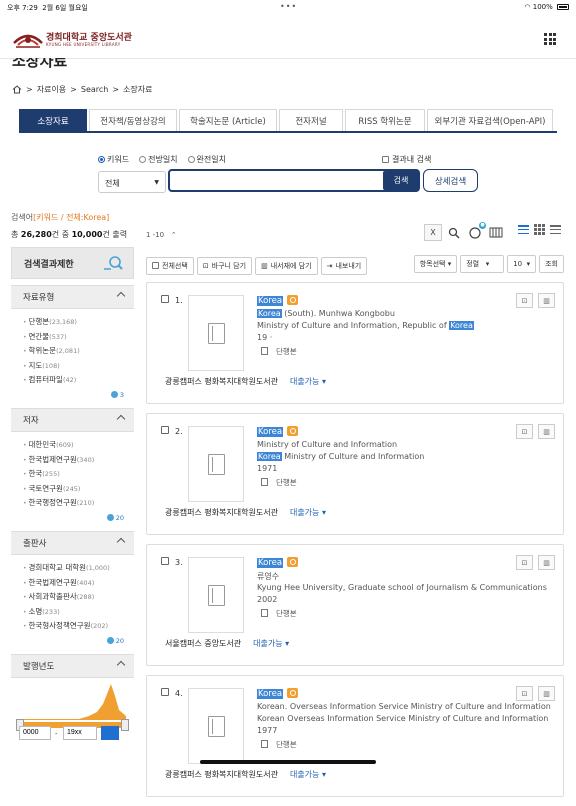  Describe the element at coordinates (174, 235) in the screenshot. I see `range-toggle-icon: ⌃` at that location.